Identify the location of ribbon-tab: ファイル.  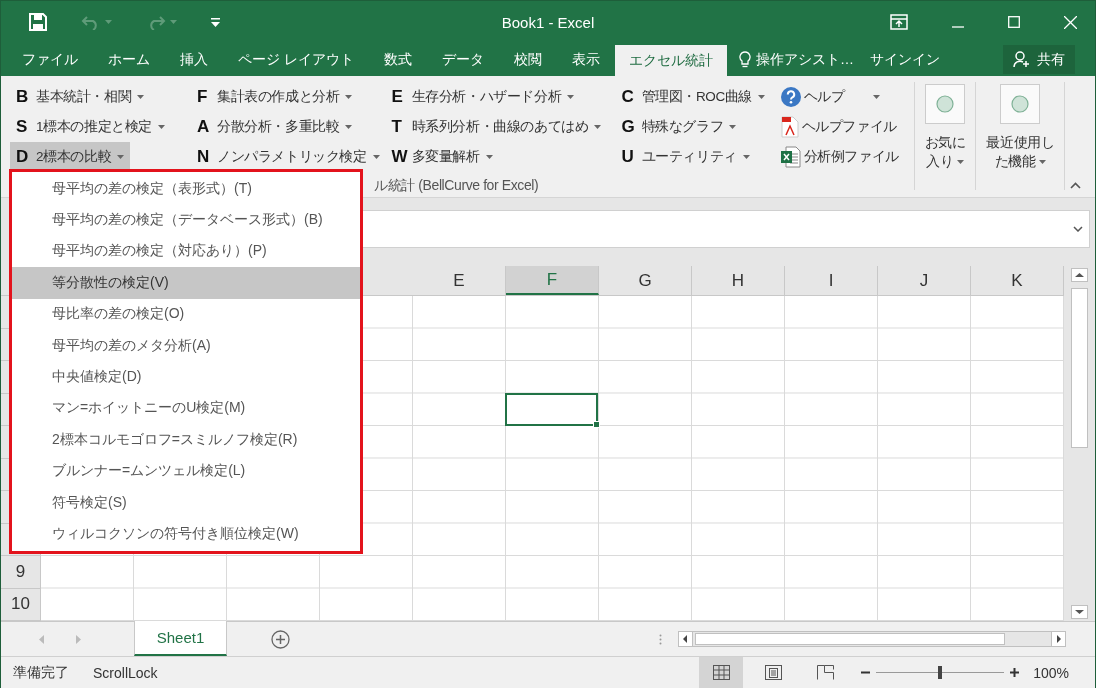
(50, 59).